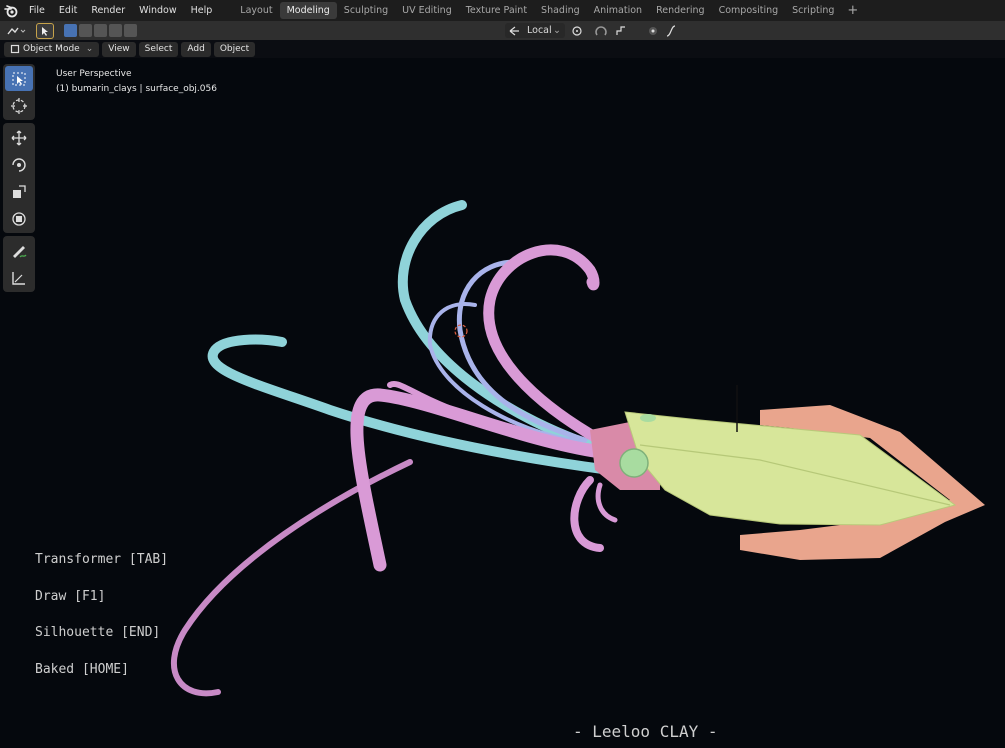  I want to click on selection-modes, so click(100, 30).